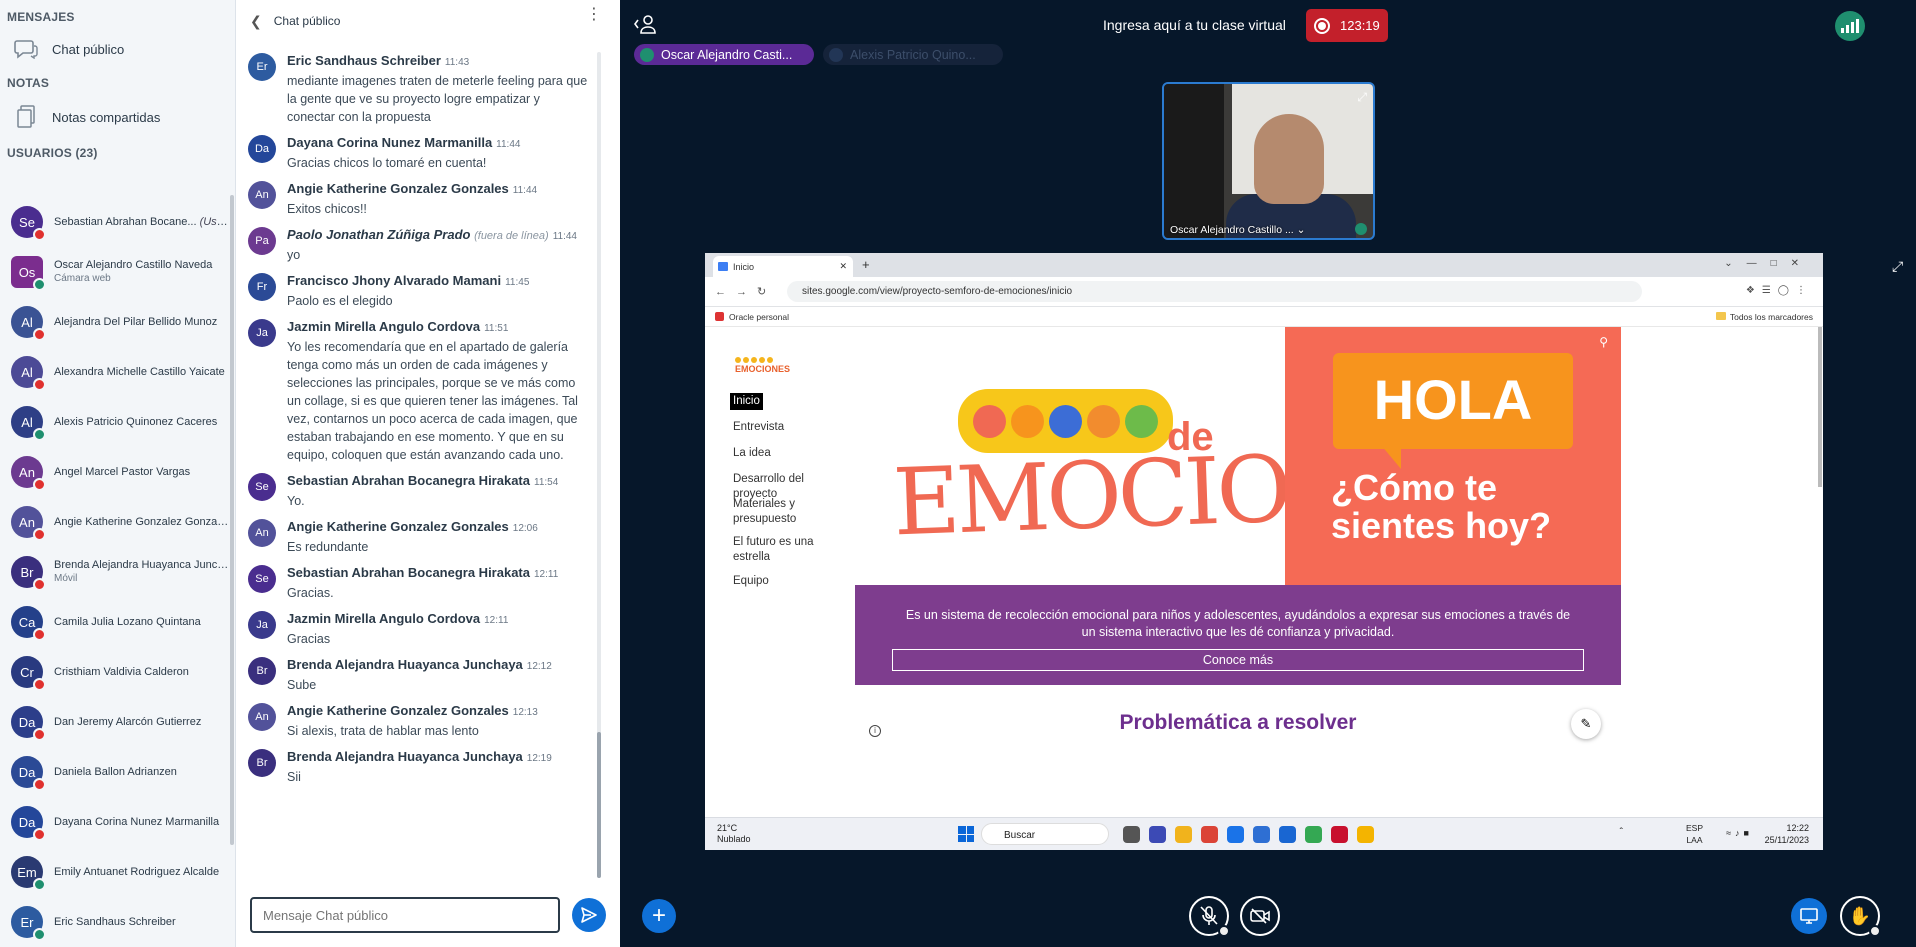  Describe the element at coordinates (1764, 317) in the screenshot. I see `bookmark-all: Todos los marcadores` at that location.